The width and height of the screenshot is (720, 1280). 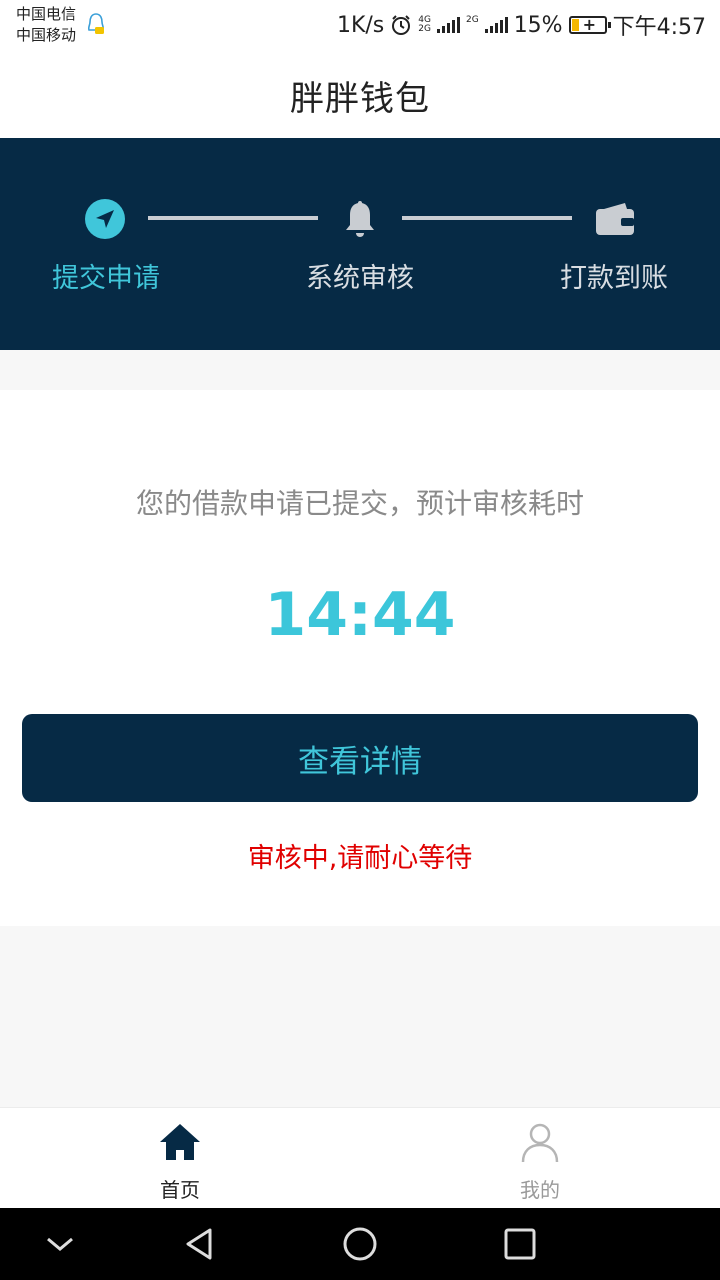 What do you see at coordinates (615, 219) in the screenshot?
I see `wallet-icon` at bounding box center [615, 219].